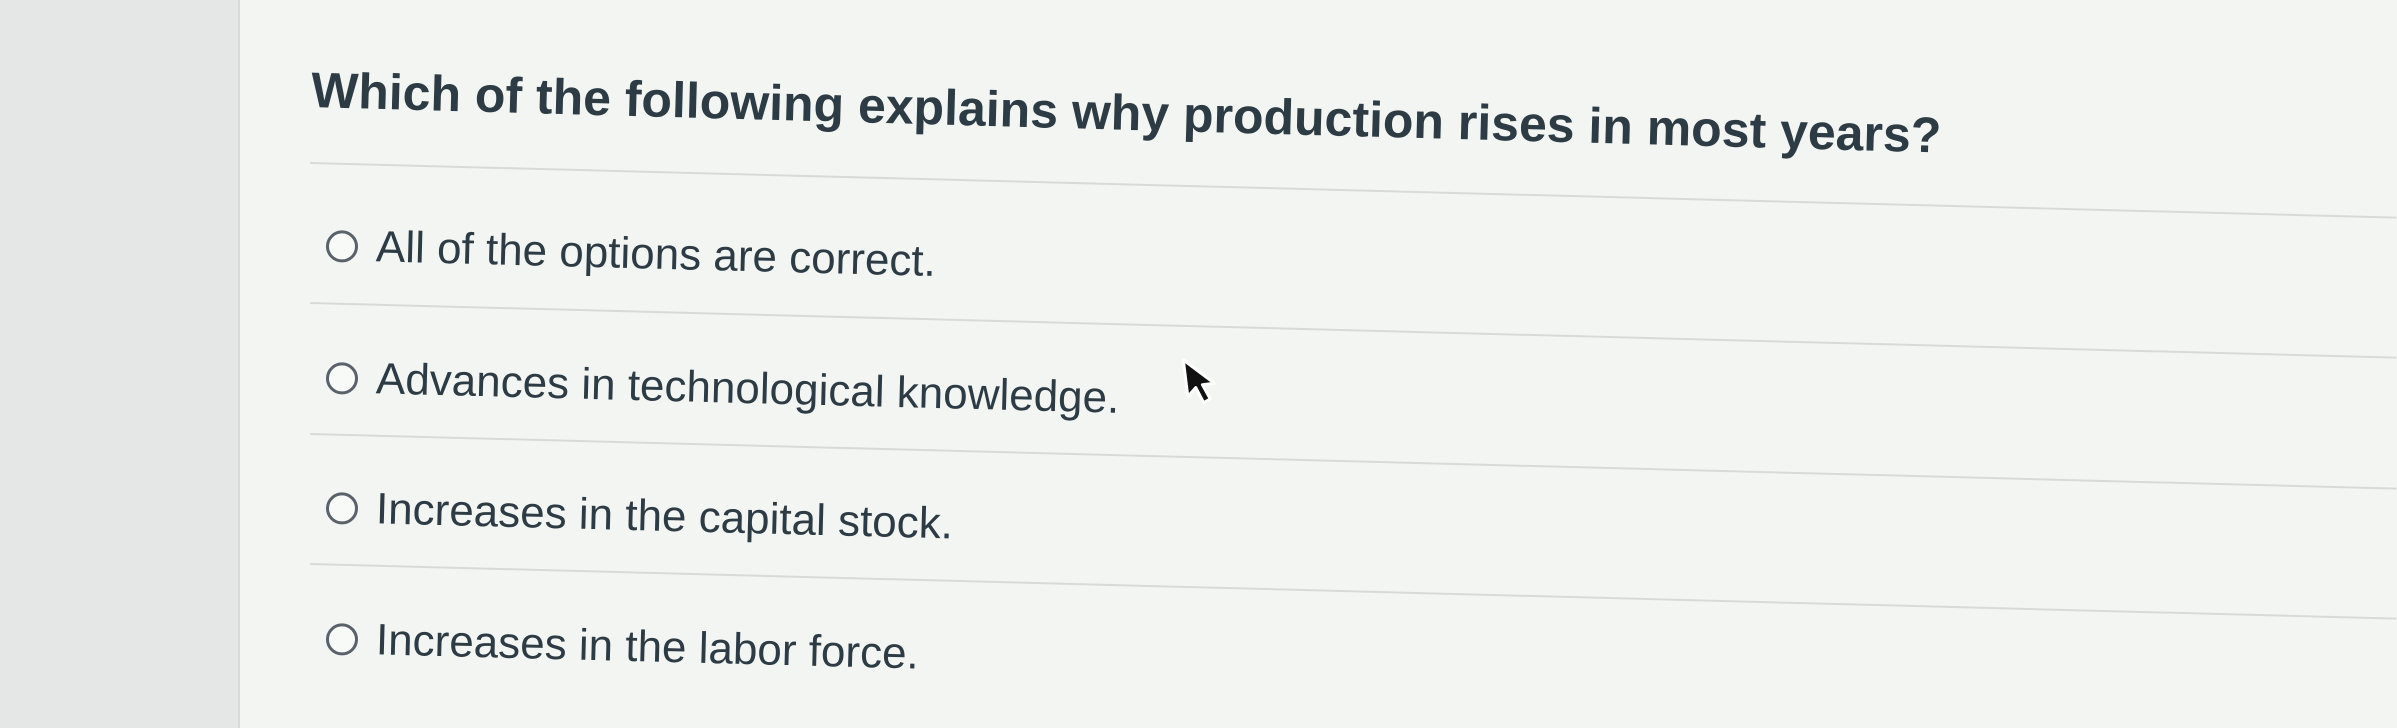  What do you see at coordinates (120, 364) in the screenshot?
I see `left-gutter` at bounding box center [120, 364].